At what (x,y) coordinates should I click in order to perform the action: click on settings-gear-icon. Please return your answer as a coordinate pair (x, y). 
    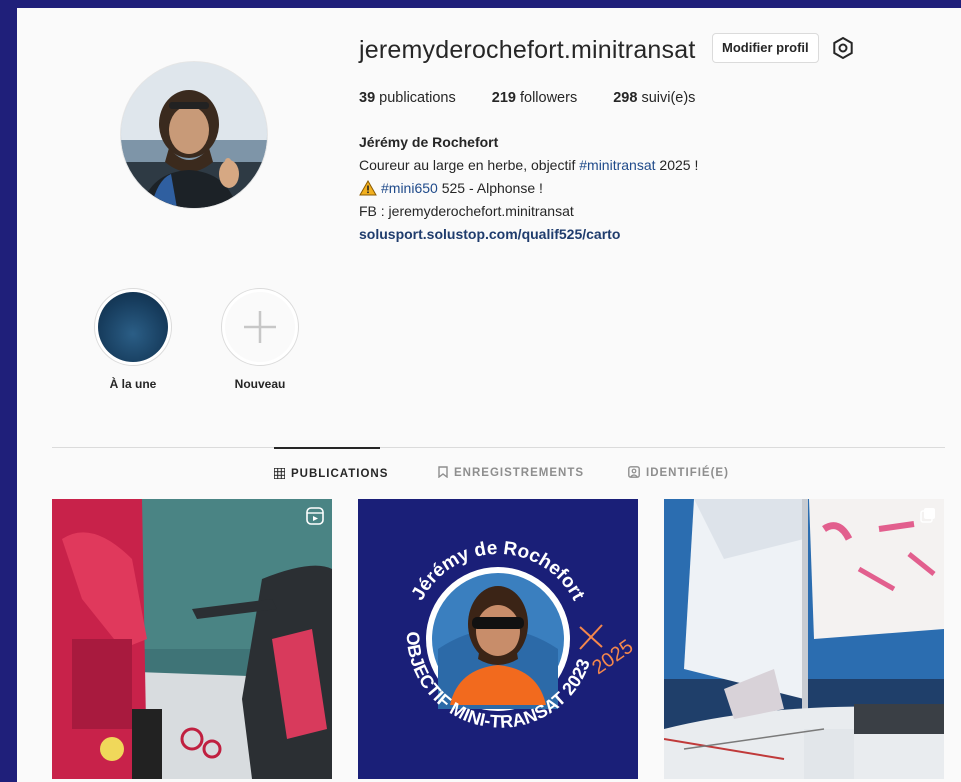
    Looking at the image, I should click on (843, 48).